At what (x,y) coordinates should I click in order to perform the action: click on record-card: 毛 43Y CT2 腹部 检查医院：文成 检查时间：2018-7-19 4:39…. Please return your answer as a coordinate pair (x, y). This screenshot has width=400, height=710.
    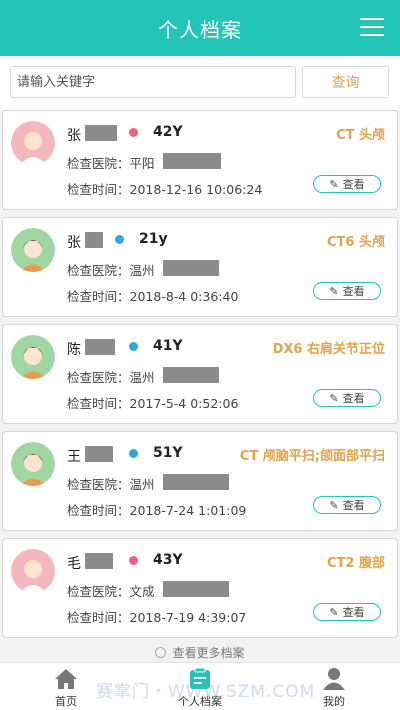
    Looking at the image, I should click on (200, 588).